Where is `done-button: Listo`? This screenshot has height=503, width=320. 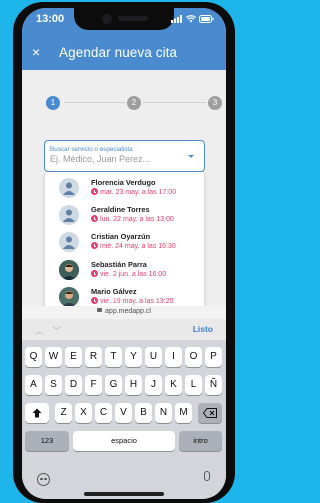
done-button: Listo is located at coordinates (203, 329).